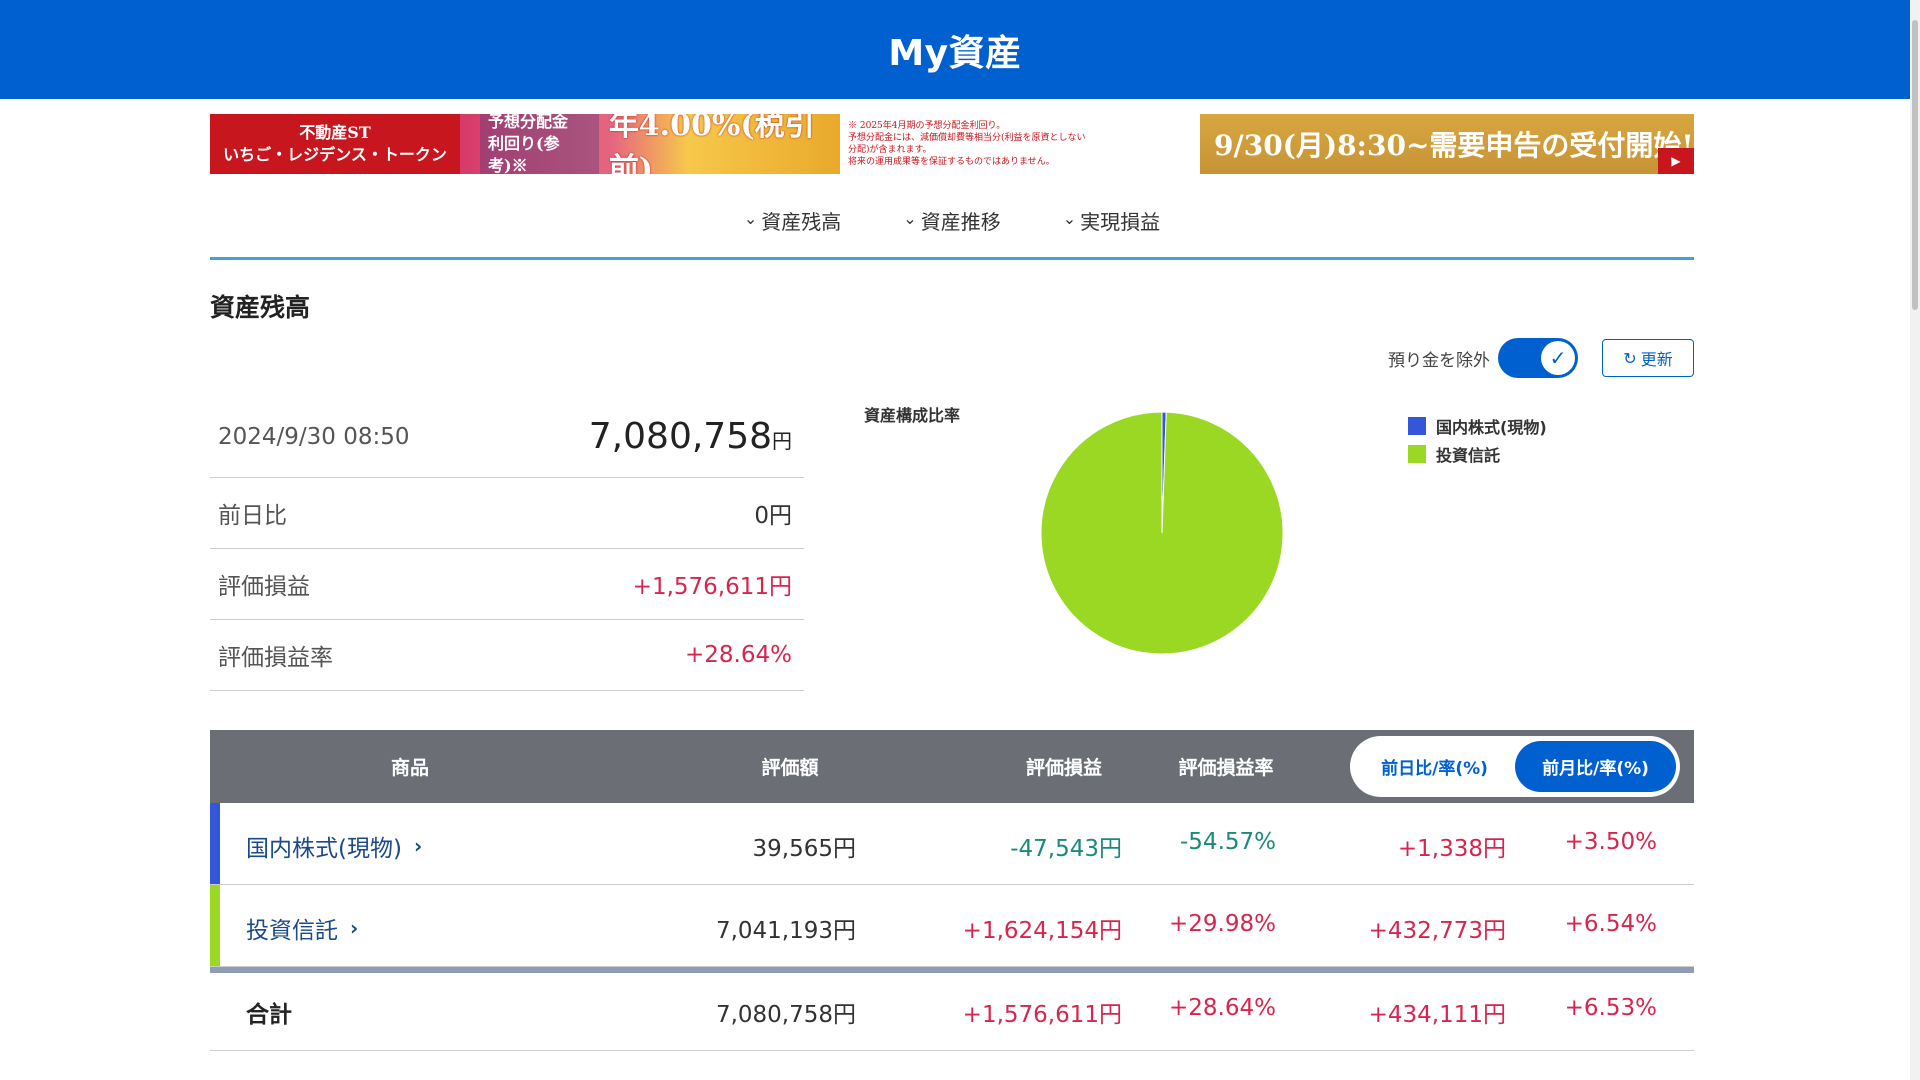  I want to click on cell-change-rate: +6.53%, so click(1610, 1008).